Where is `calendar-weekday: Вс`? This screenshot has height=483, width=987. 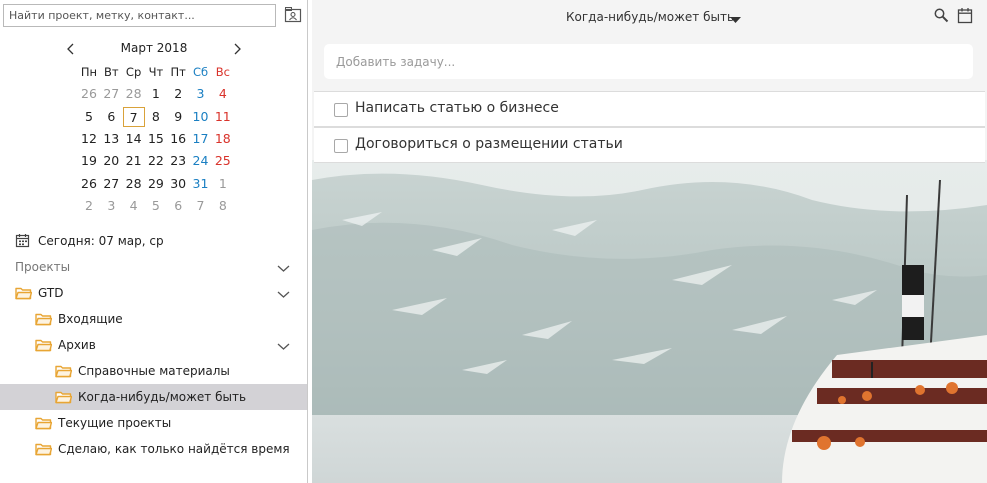
calendar-weekday: Вс is located at coordinates (222, 72).